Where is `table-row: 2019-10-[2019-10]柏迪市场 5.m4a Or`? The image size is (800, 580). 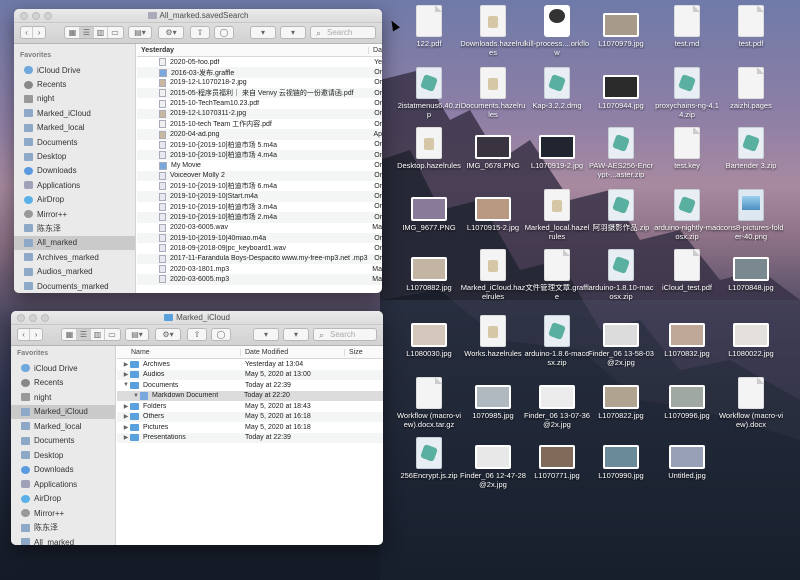 table-row: 2019-10-[2019-10]柏迪市场 5.m4a Or is located at coordinates (259, 145).